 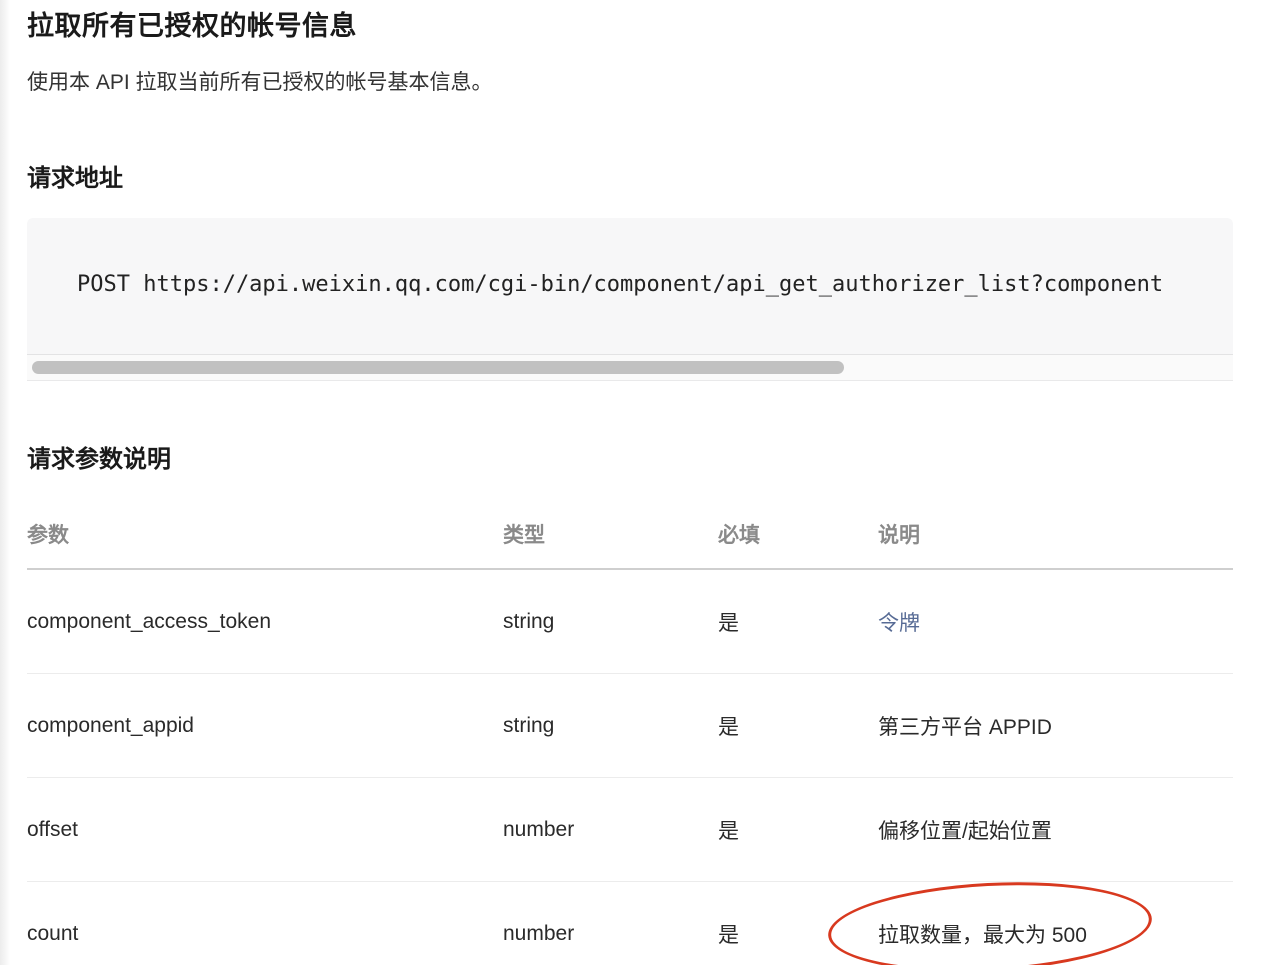 What do you see at coordinates (75, 178) in the screenshot?
I see `request-url-heading: 请求地址` at bounding box center [75, 178].